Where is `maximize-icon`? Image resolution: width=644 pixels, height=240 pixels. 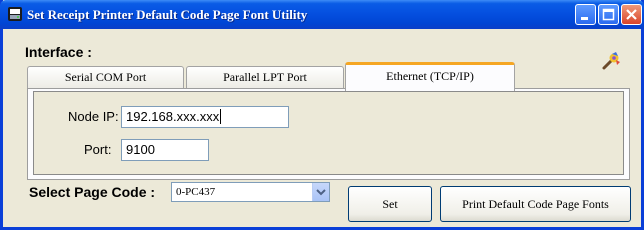
maximize-icon is located at coordinates (608, 14).